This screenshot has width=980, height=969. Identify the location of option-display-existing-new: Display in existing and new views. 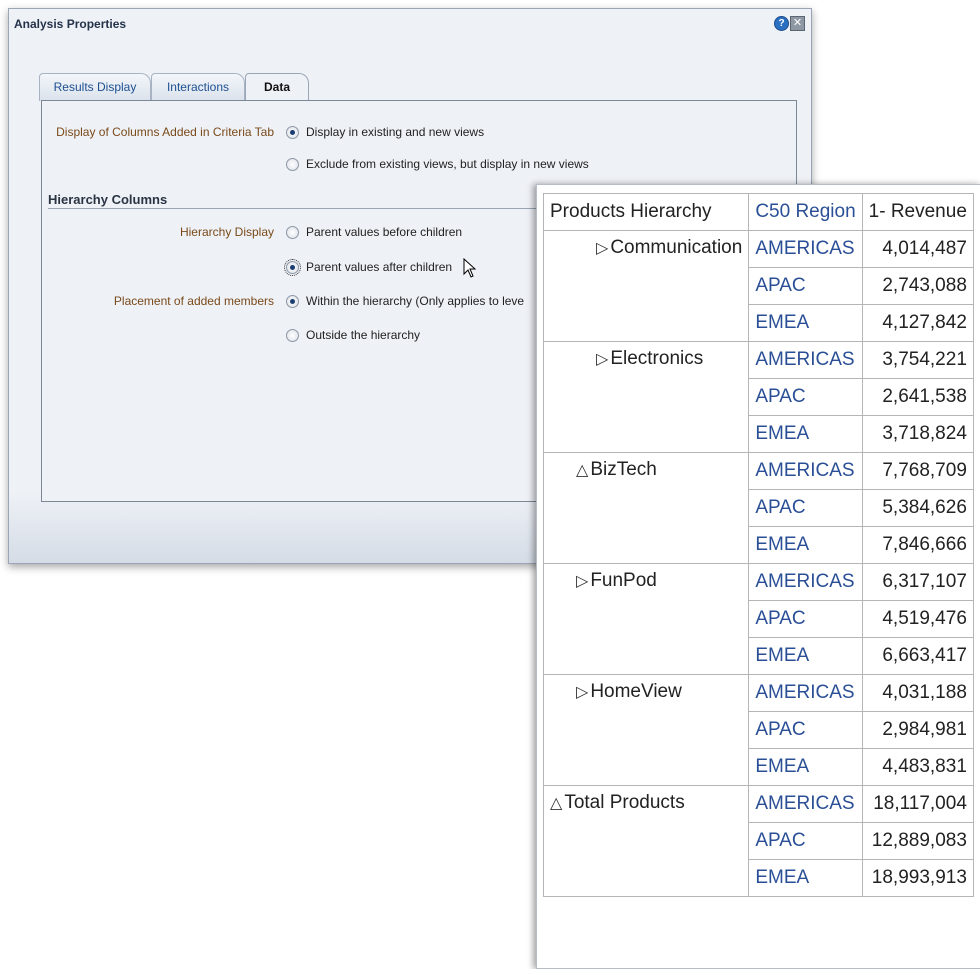
(385, 132).